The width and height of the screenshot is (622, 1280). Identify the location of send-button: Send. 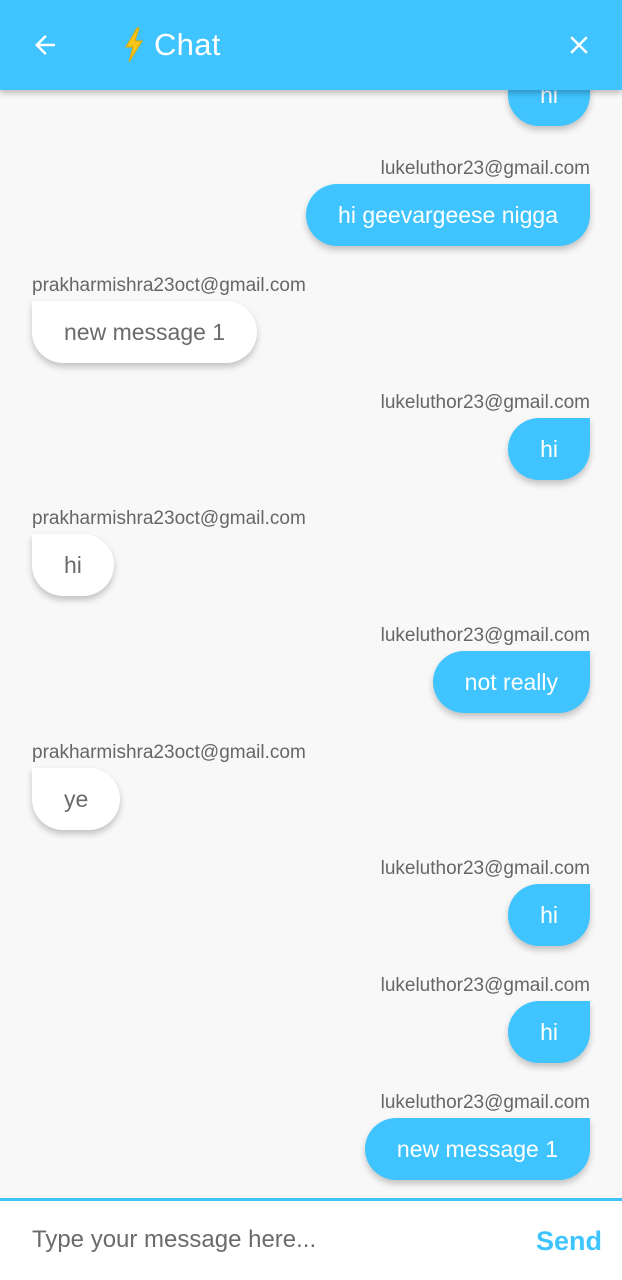
(569, 1241).